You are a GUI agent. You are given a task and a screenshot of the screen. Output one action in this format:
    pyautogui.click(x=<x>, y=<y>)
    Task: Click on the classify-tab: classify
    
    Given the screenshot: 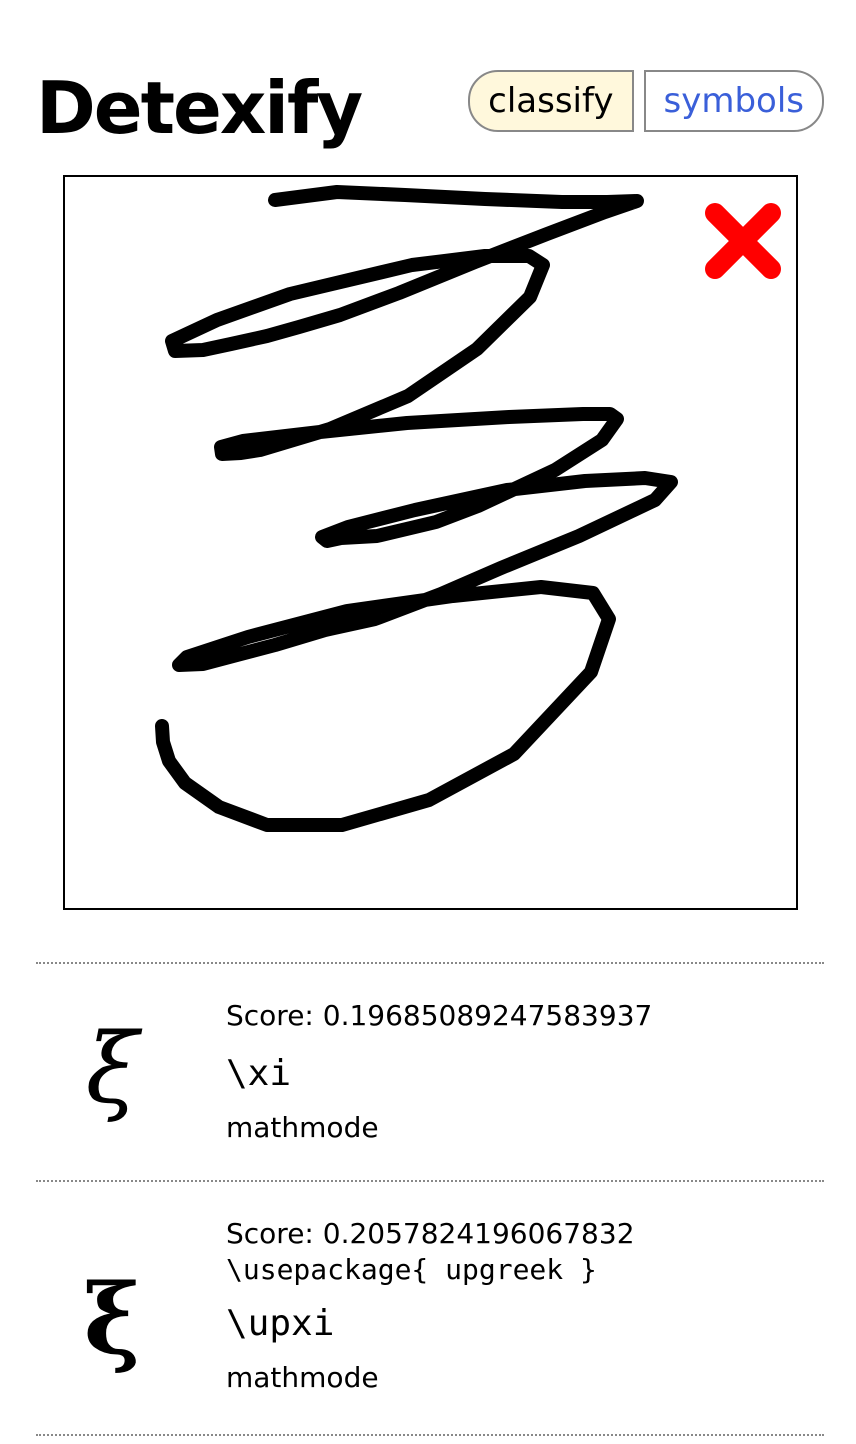 What is the action you would take?
    pyautogui.click(x=551, y=101)
    